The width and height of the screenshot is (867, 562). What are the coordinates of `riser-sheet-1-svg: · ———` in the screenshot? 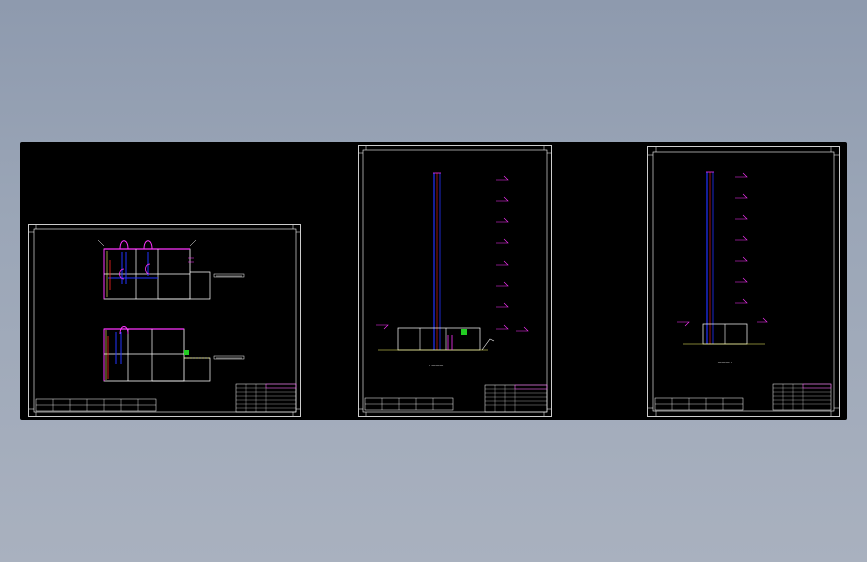 It's located at (455, 281).